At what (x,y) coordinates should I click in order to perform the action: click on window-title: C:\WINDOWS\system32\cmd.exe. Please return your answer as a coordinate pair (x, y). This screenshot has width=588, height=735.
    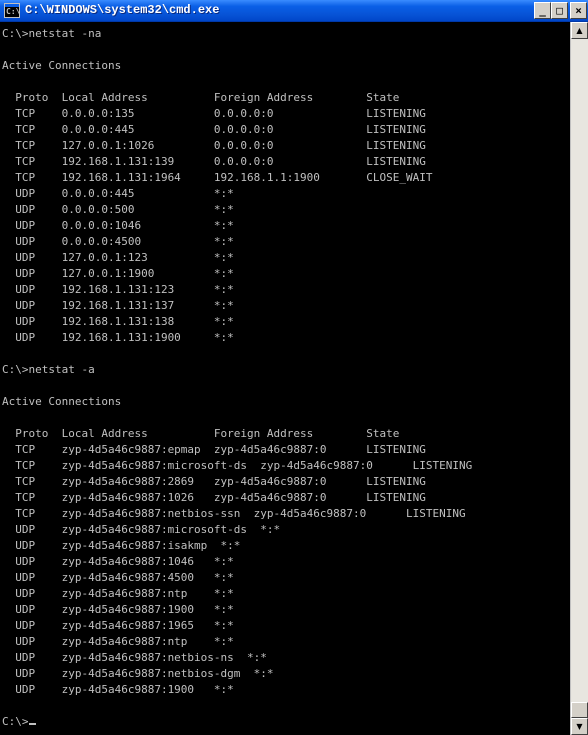
    Looking at the image, I should click on (122, 10).